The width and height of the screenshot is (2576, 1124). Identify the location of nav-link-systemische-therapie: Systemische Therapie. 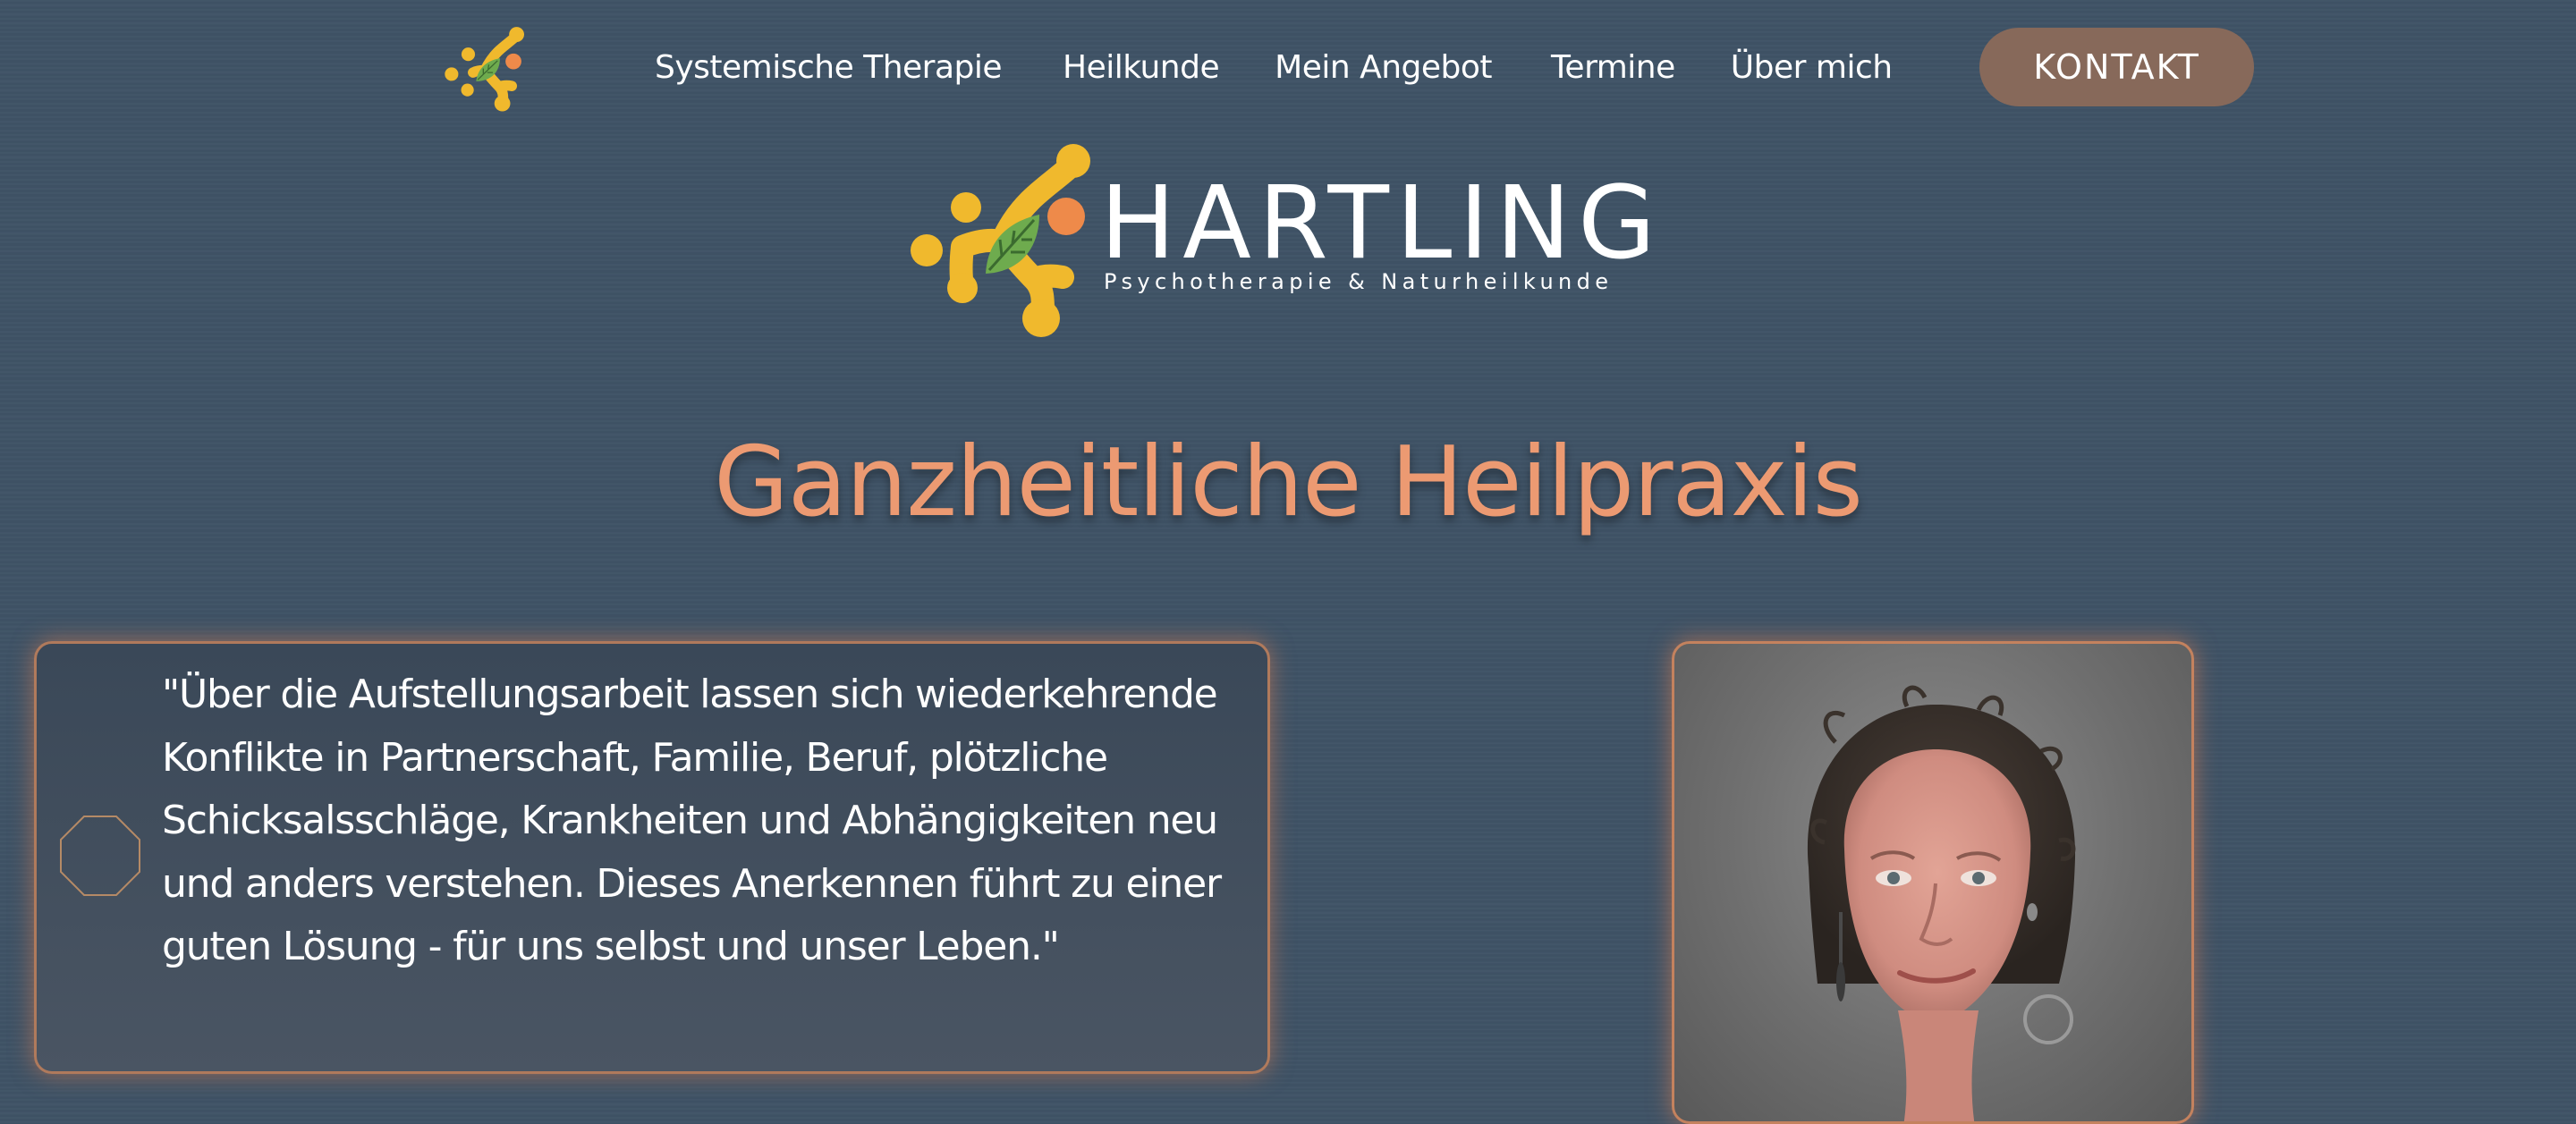
(829, 68).